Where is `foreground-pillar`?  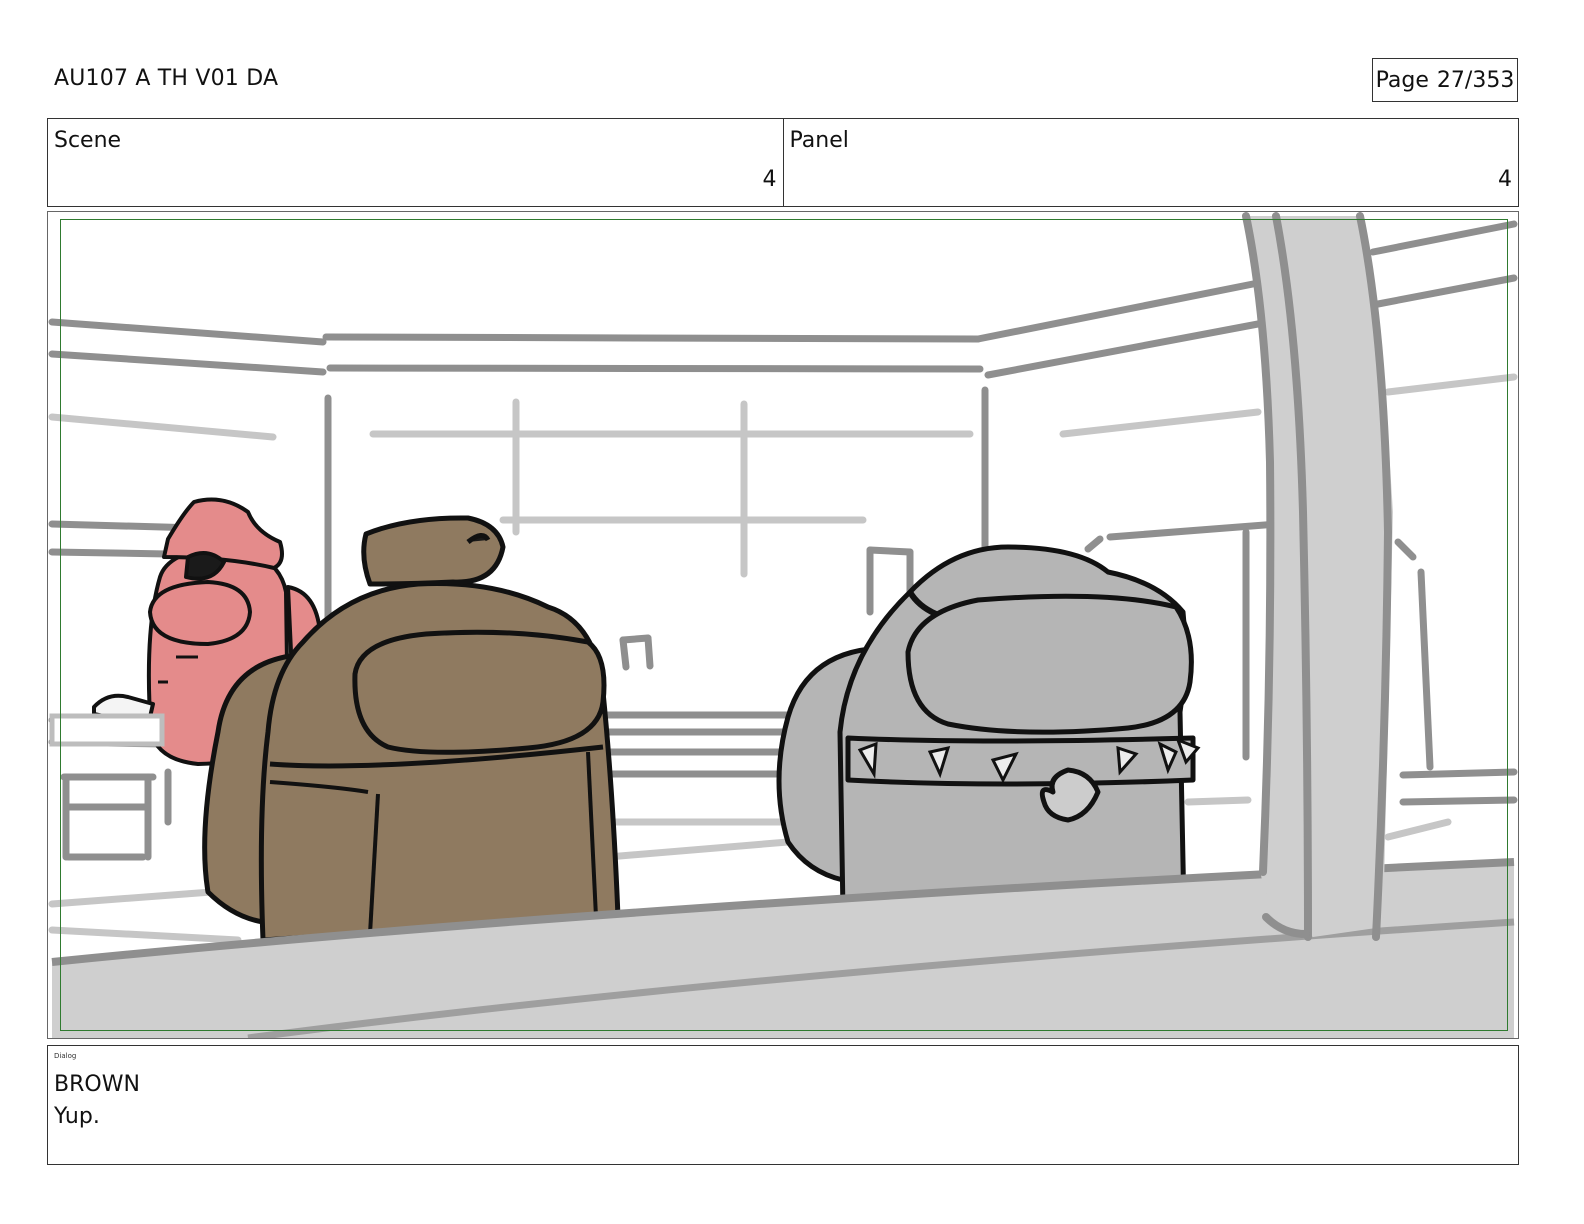
foreground-pillar is located at coordinates (1317, 576).